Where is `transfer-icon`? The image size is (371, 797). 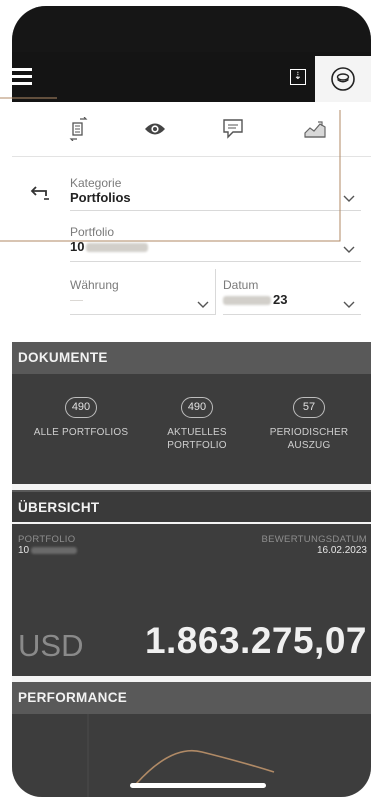 transfer-icon is located at coordinates (79, 129).